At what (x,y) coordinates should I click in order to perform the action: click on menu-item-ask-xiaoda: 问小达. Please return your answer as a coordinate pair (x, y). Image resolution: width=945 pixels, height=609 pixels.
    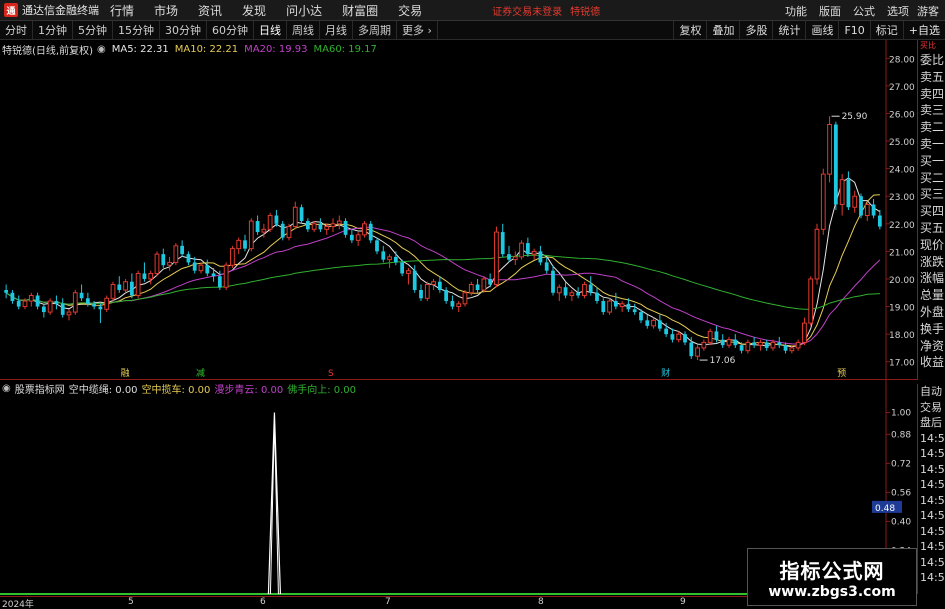
    Looking at the image, I should click on (304, 10).